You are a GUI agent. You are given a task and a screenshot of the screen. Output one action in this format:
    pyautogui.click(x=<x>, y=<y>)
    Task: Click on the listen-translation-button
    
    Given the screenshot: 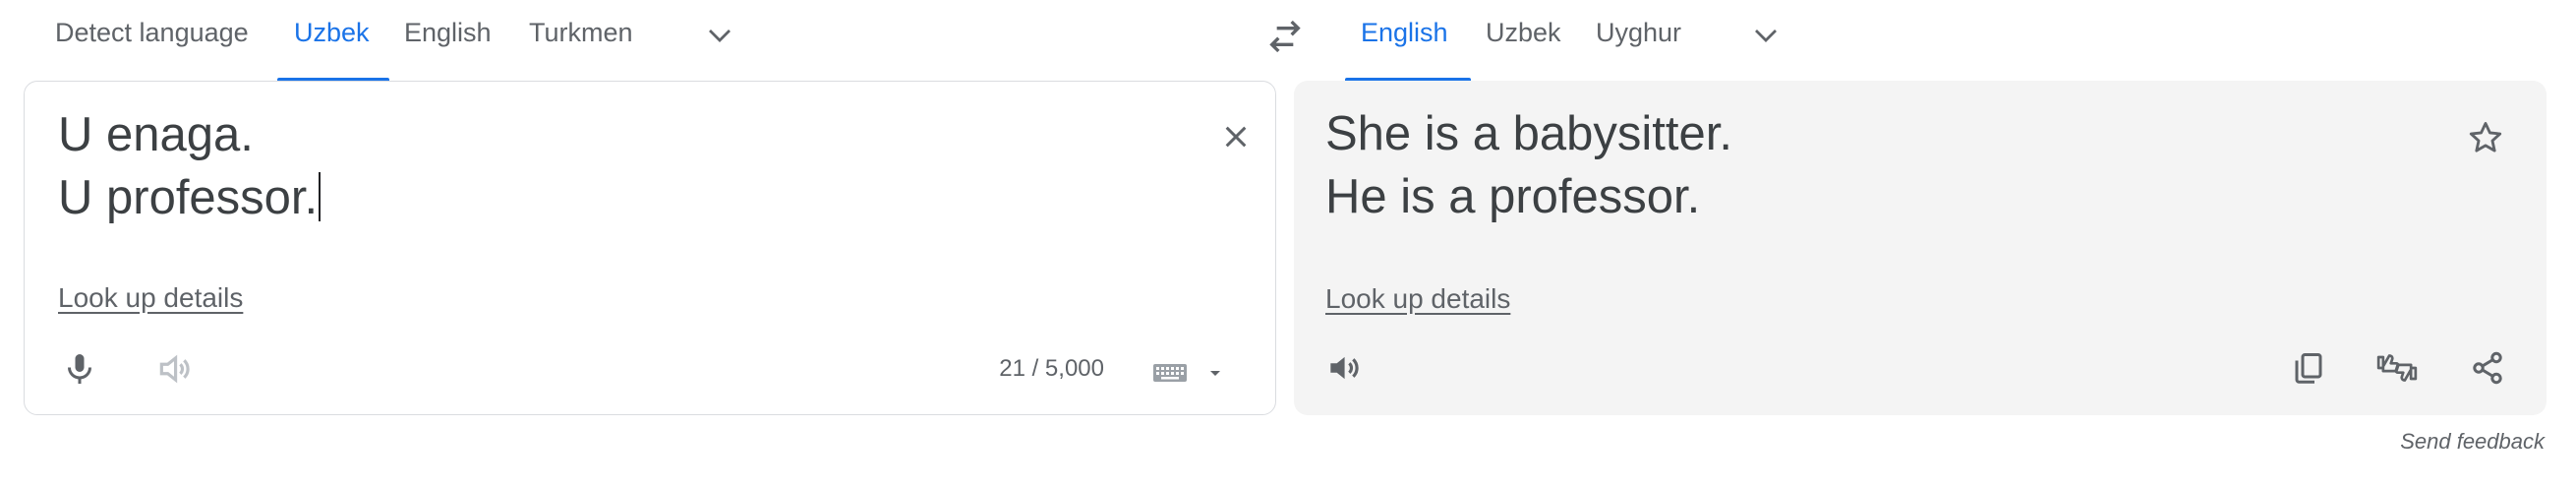 What is the action you would take?
    pyautogui.click(x=1343, y=368)
    